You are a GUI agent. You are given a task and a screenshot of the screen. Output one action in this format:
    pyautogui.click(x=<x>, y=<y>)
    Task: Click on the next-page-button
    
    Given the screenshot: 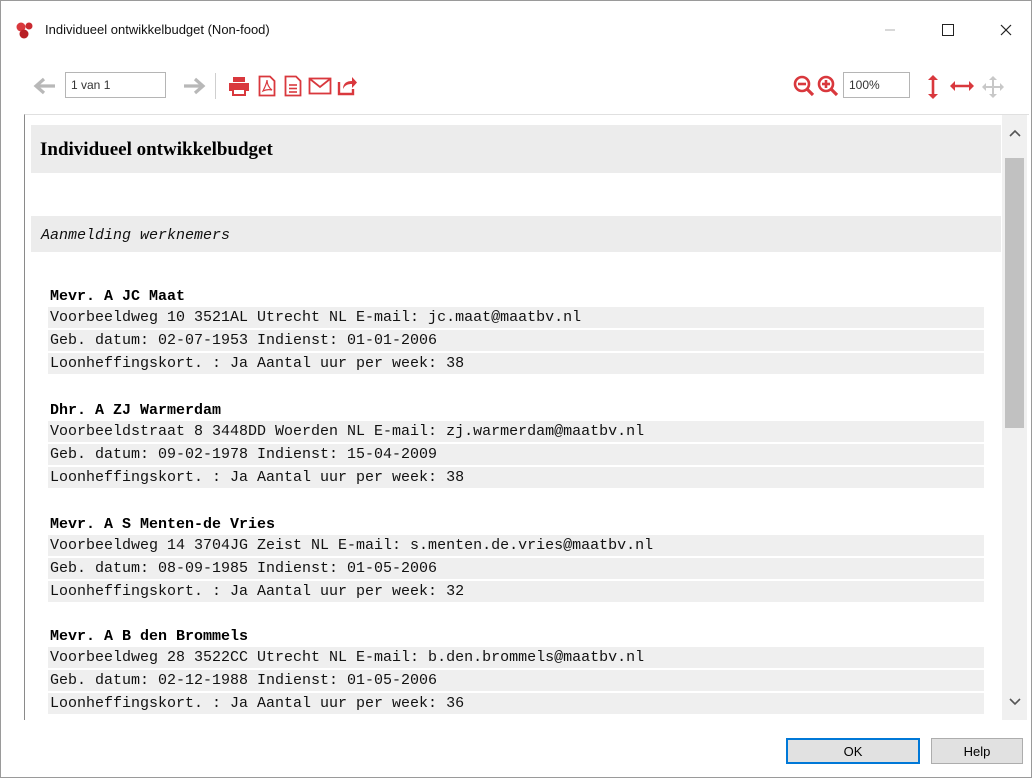 What is the action you would take?
    pyautogui.click(x=194, y=86)
    